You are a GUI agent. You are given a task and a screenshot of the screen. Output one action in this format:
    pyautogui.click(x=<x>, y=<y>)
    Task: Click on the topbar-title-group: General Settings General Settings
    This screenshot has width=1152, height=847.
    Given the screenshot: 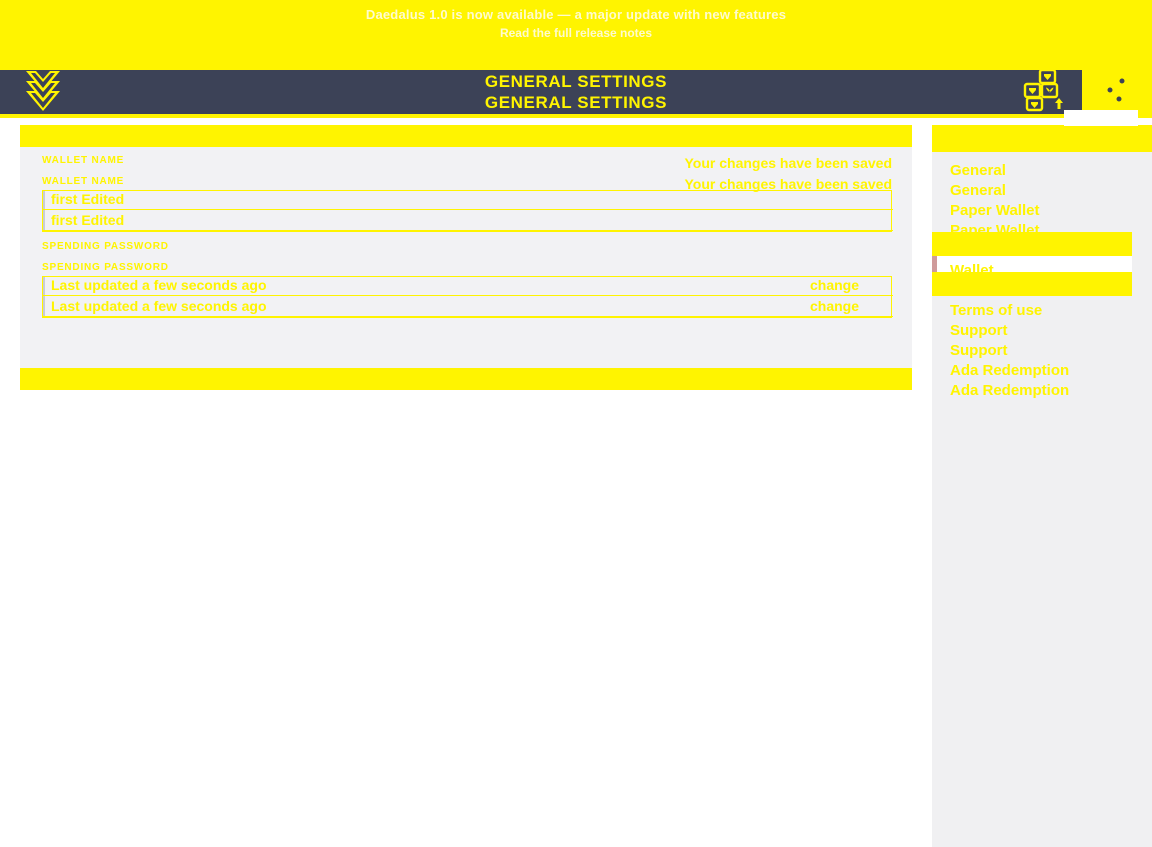 What is the action you would take?
    pyautogui.click(x=576, y=92)
    